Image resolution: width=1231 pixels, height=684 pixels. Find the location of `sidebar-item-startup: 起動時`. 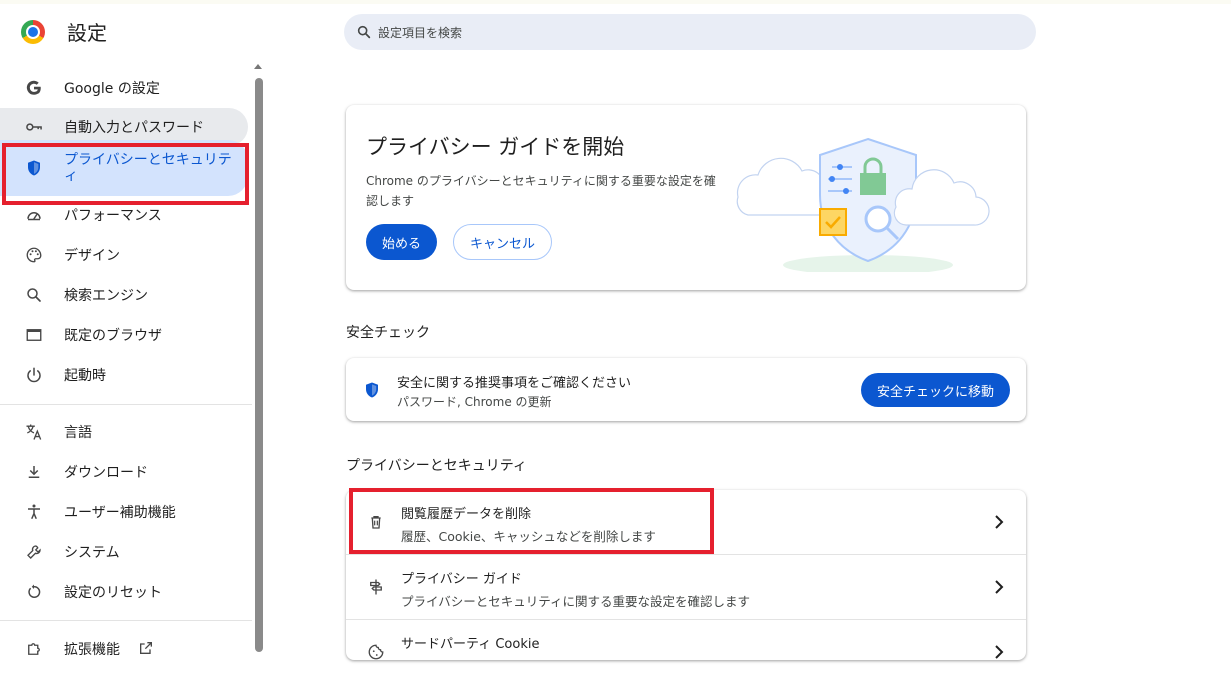

sidebar-item-startup: 起動時 is located at coordinates (124, 375).